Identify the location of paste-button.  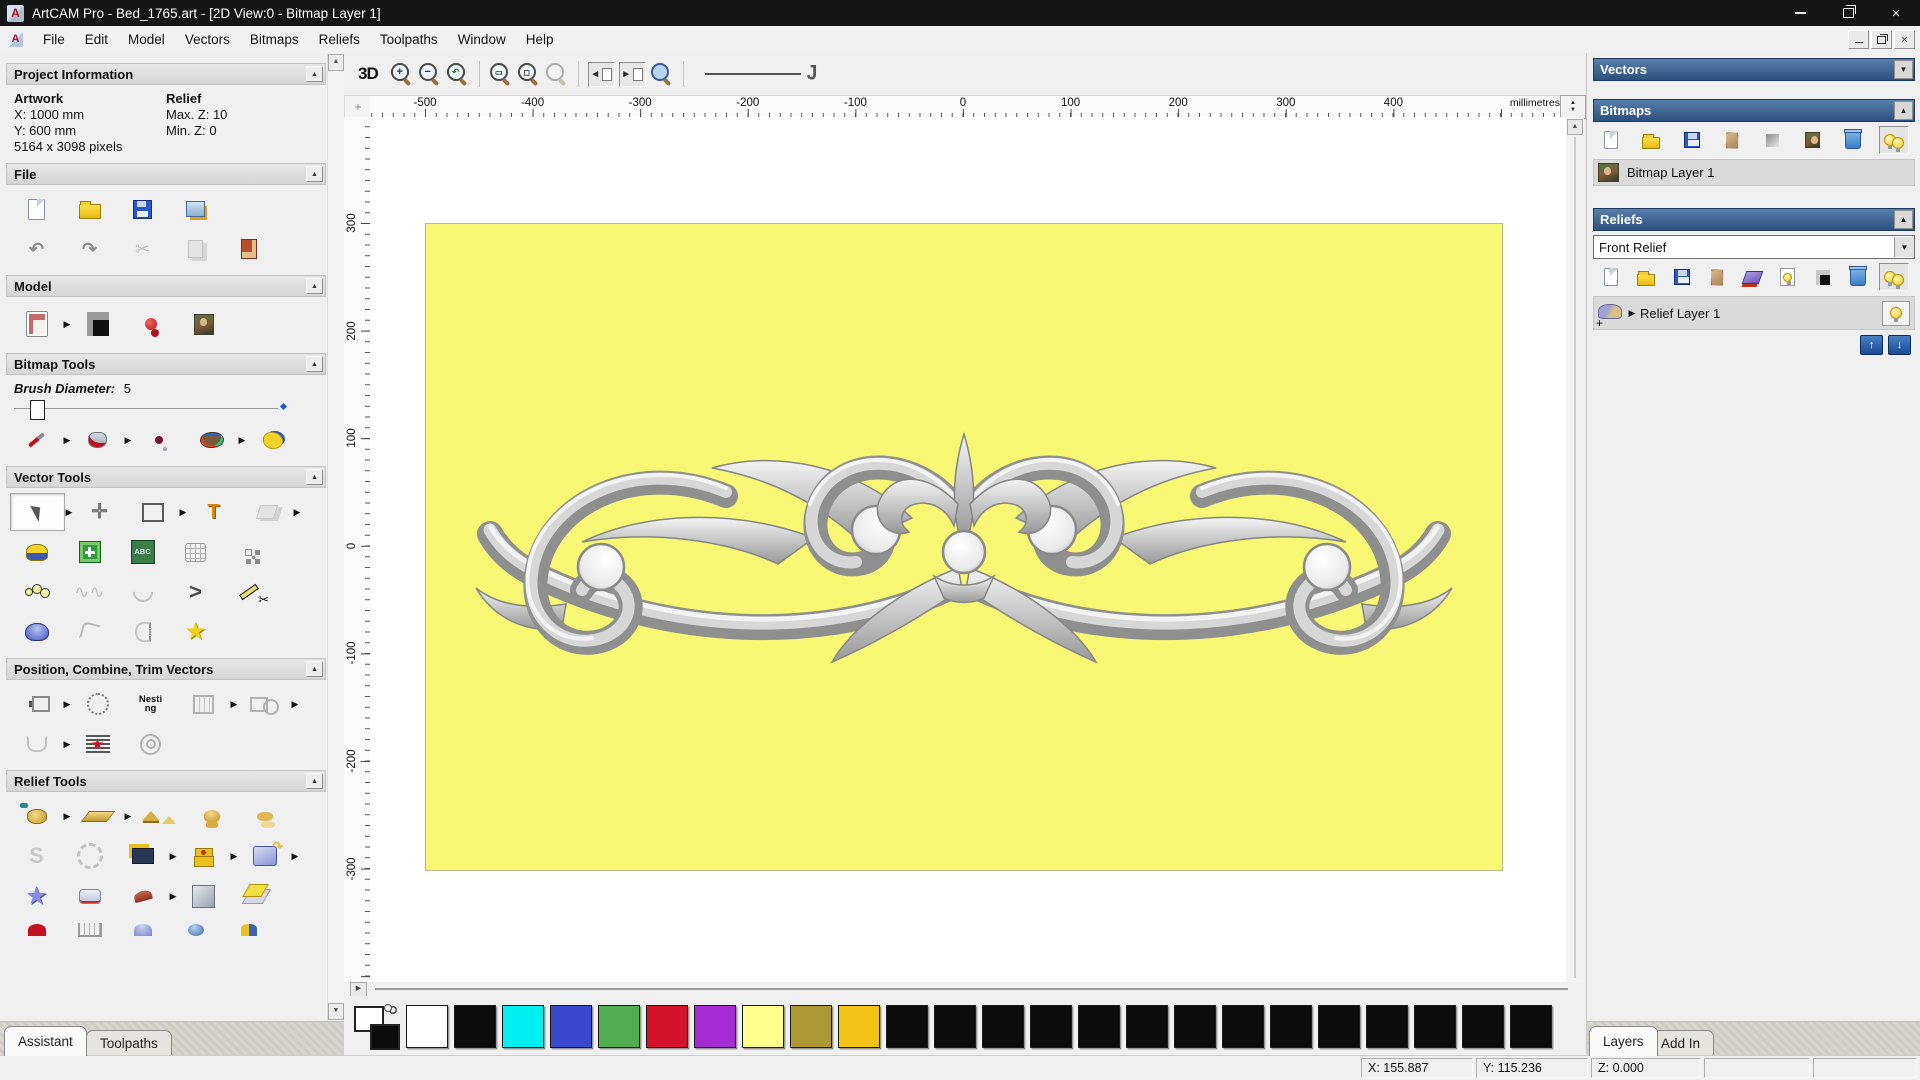
(248, 249).